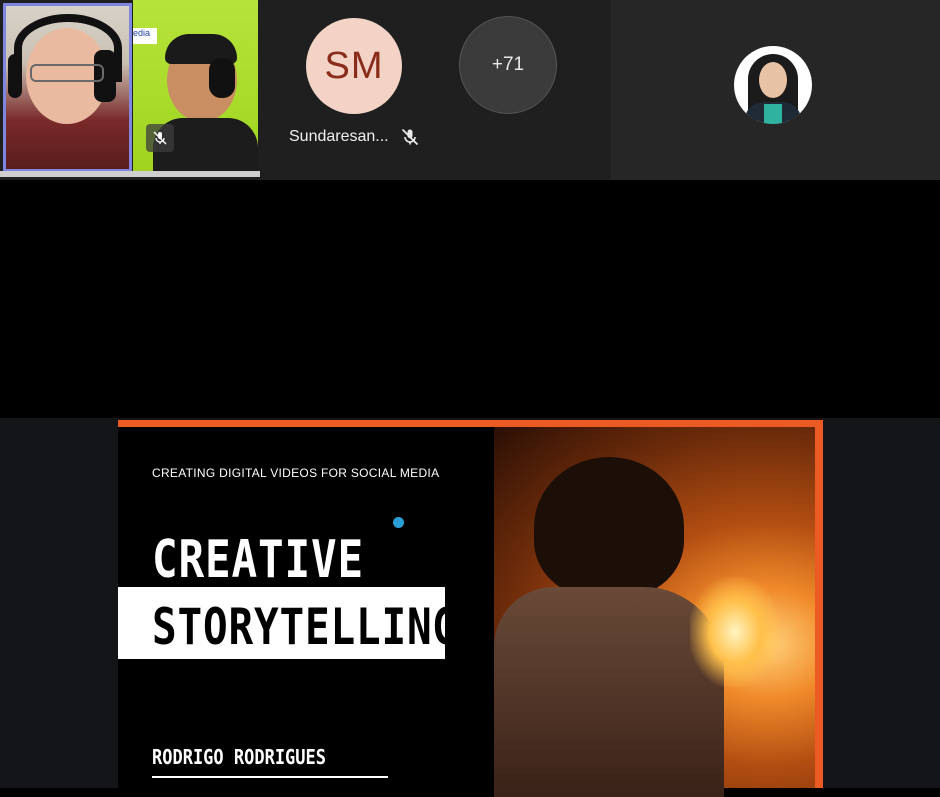 This screenshot has height=797, width=940. I want to click on muted-indicator, so click(160, 138).